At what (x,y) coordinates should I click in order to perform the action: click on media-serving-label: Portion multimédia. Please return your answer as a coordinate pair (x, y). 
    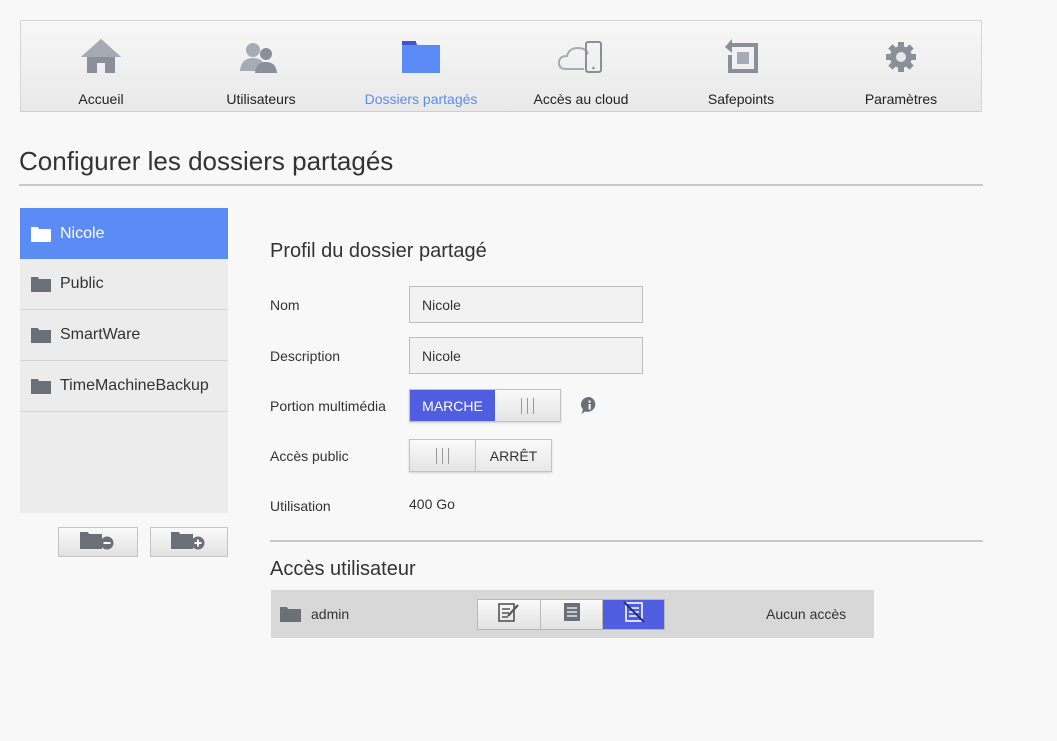
    Looking at the image, I should click on (328, 406).